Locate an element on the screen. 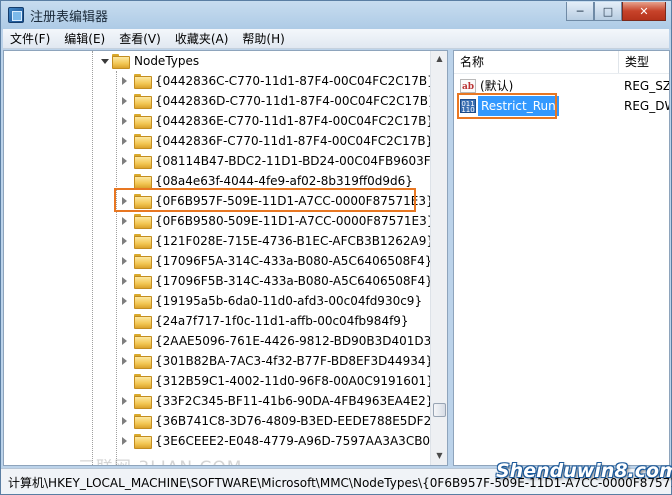 The image size is (672, 495). scroll-thumb is located at coordinates (439, 410).